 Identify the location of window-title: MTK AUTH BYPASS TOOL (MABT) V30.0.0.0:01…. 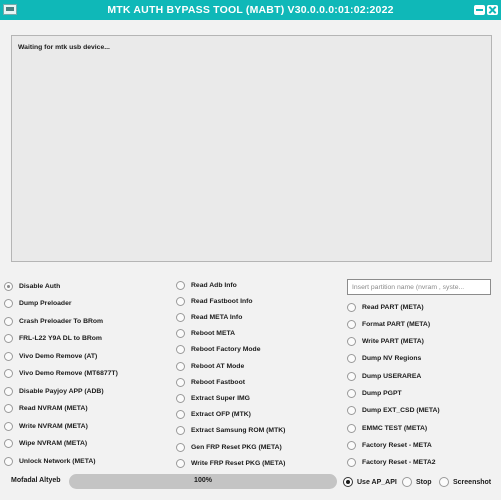
(250, 10).